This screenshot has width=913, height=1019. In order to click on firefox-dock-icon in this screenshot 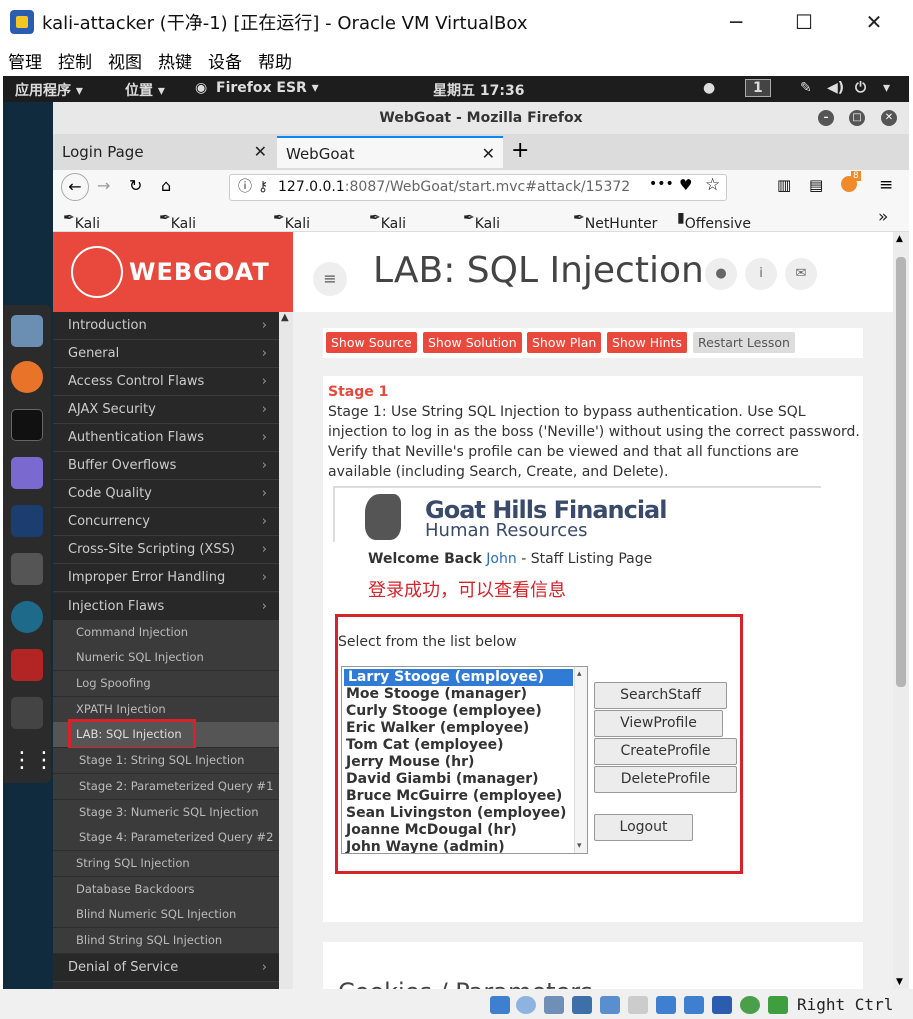, I will do `click(27, 377)`.